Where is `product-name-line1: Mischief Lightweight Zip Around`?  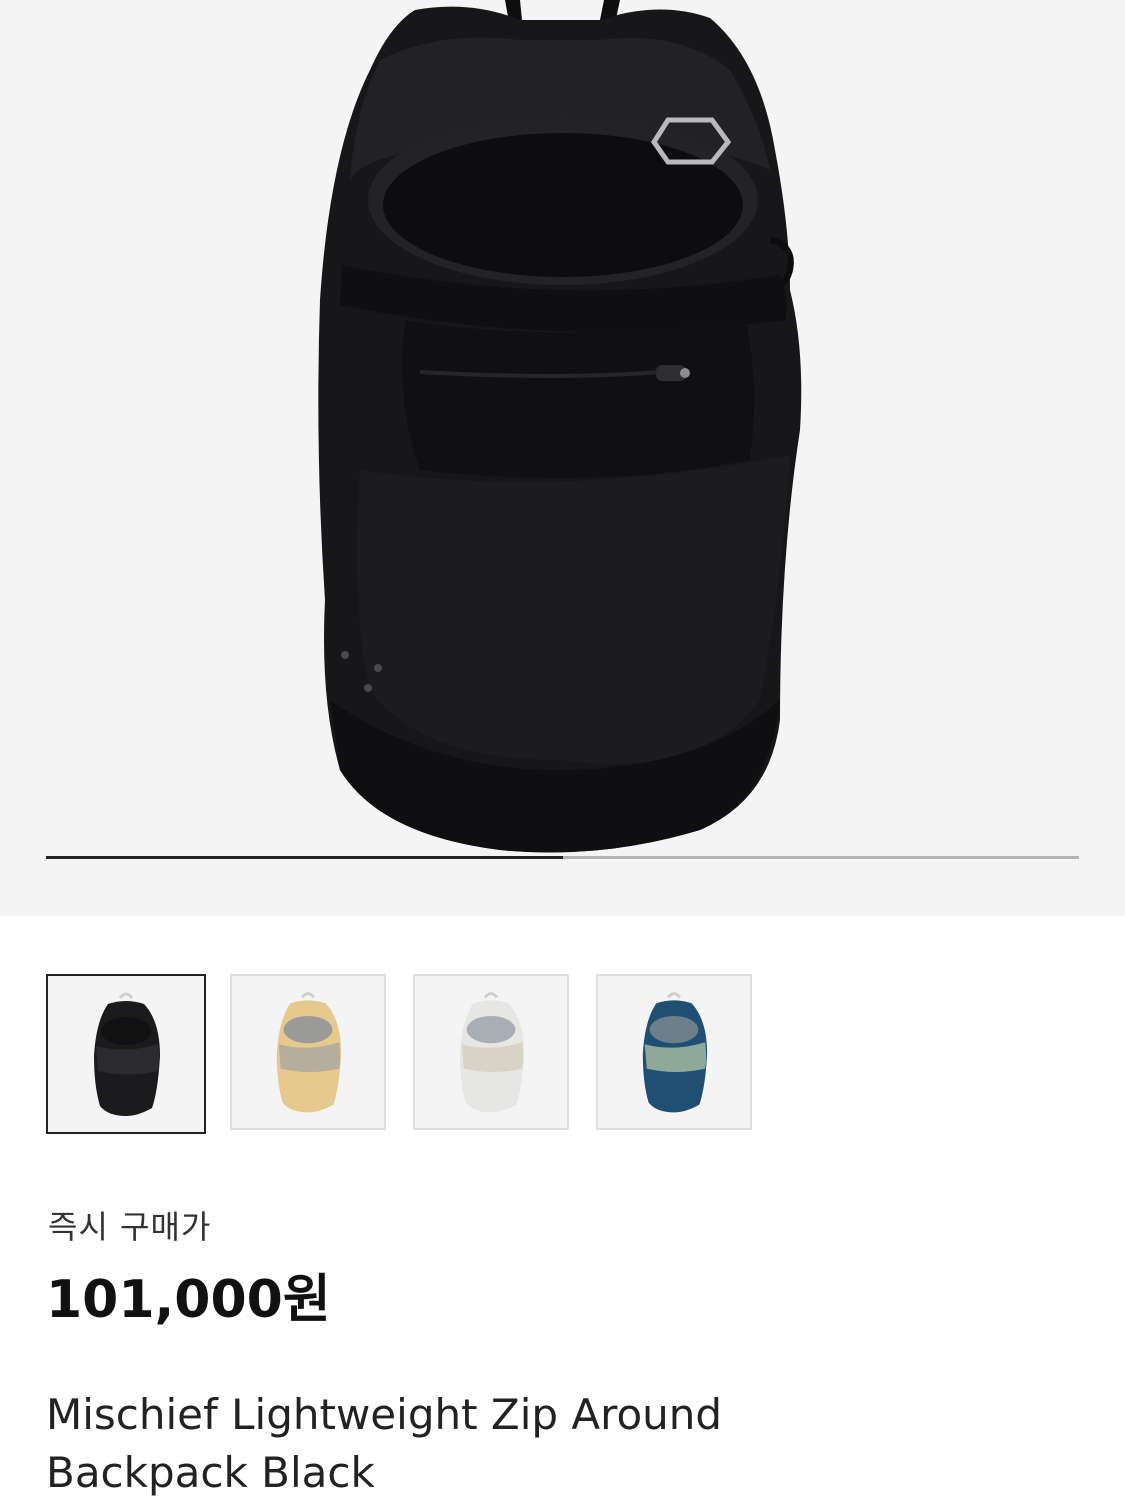
product-name-line1: Mischief Lightweight Zip Around is located at coordinates (384, 1414).